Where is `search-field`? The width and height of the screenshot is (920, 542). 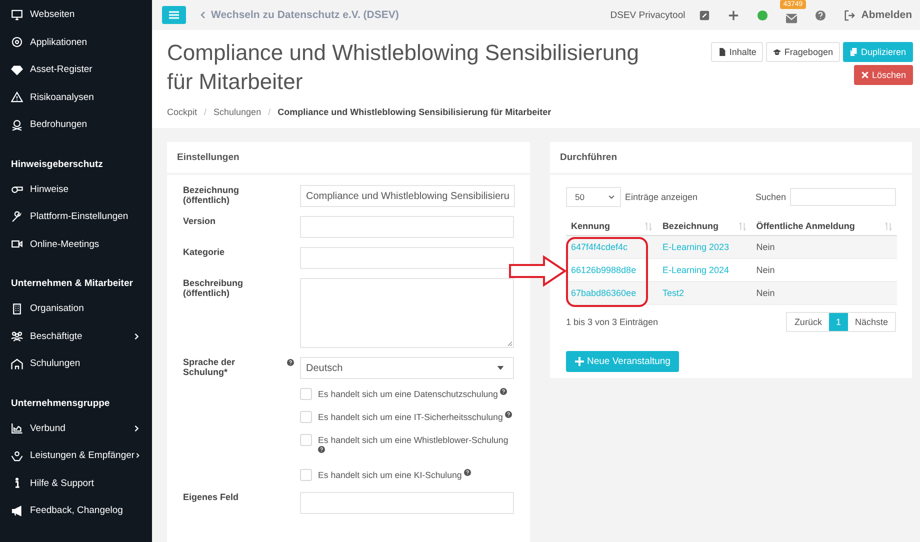
search-field is located at coordinates (843, 197).